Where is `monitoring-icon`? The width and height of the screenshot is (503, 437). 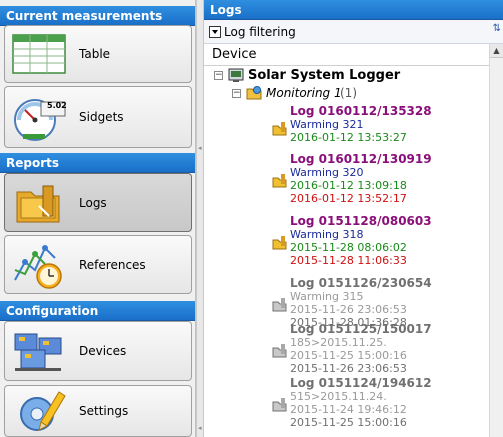 monitoring-icon is located at coordinates (254, 94).